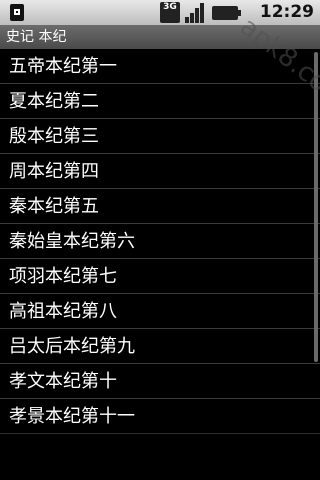 The image size is (320, 480). Describe the element at coordinates (160, 136) in the screenshot. I see `chapter-item: 殷本纪第三` at that location.